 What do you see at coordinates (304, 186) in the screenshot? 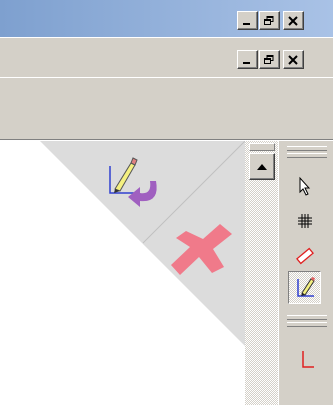
I see `arrow-pointer-icon` at bounding box center [304, 186].